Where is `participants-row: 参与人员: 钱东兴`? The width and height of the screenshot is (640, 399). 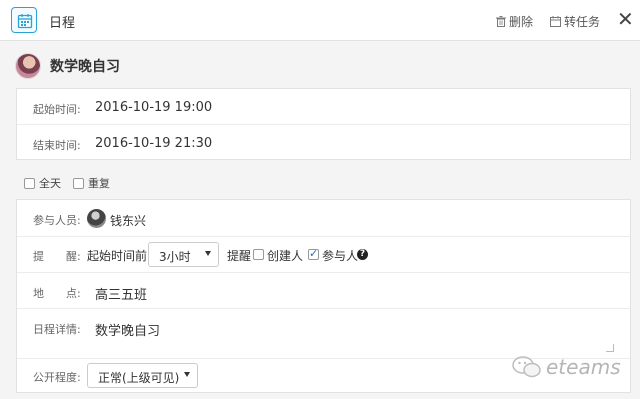
participants-row: 参与人员: 钱东兴 is located at coordinates (323, 218).